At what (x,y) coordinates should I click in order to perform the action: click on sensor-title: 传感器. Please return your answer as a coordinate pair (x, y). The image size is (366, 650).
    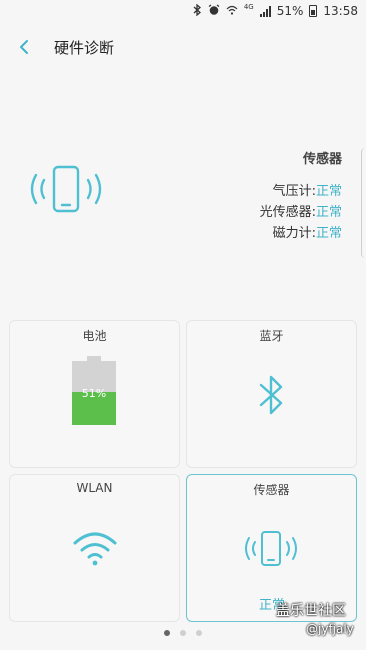
    Looking at the image, I should click on (322, 159).